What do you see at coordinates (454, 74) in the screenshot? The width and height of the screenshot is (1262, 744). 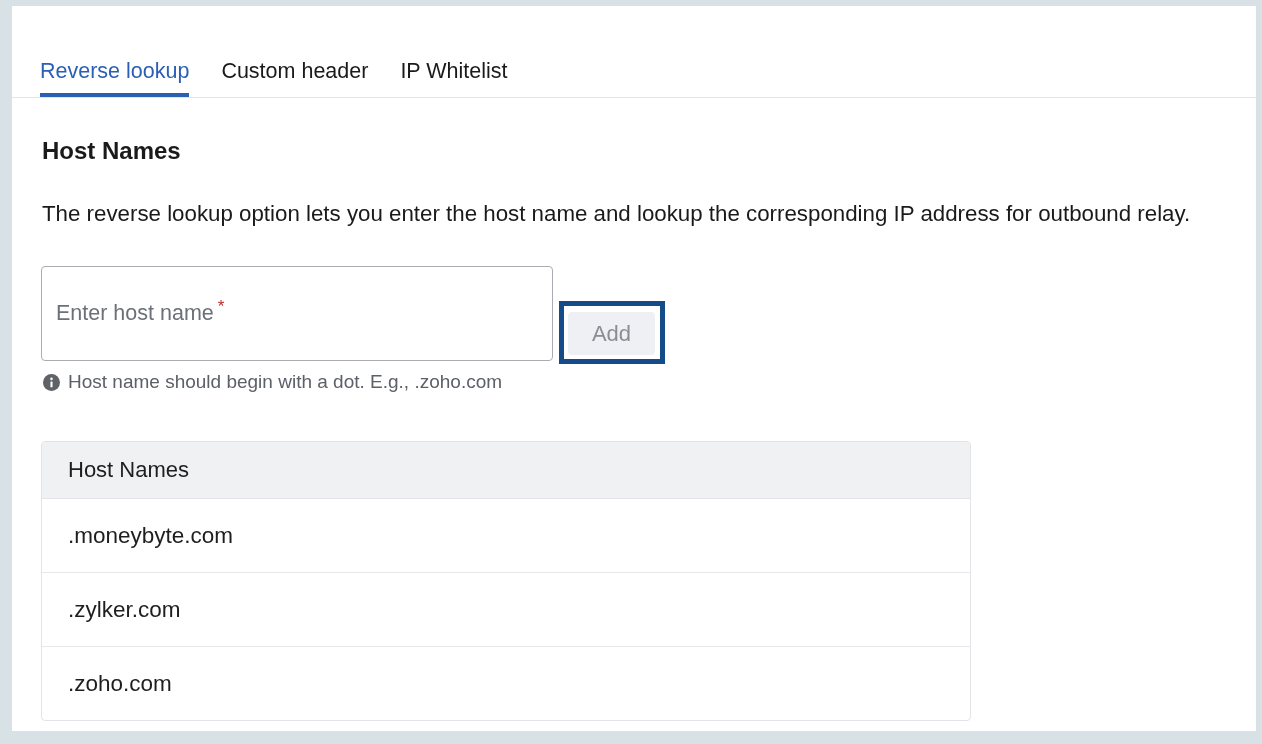 I see `tab: IP Whitelist` at bounding box center [454, 74].